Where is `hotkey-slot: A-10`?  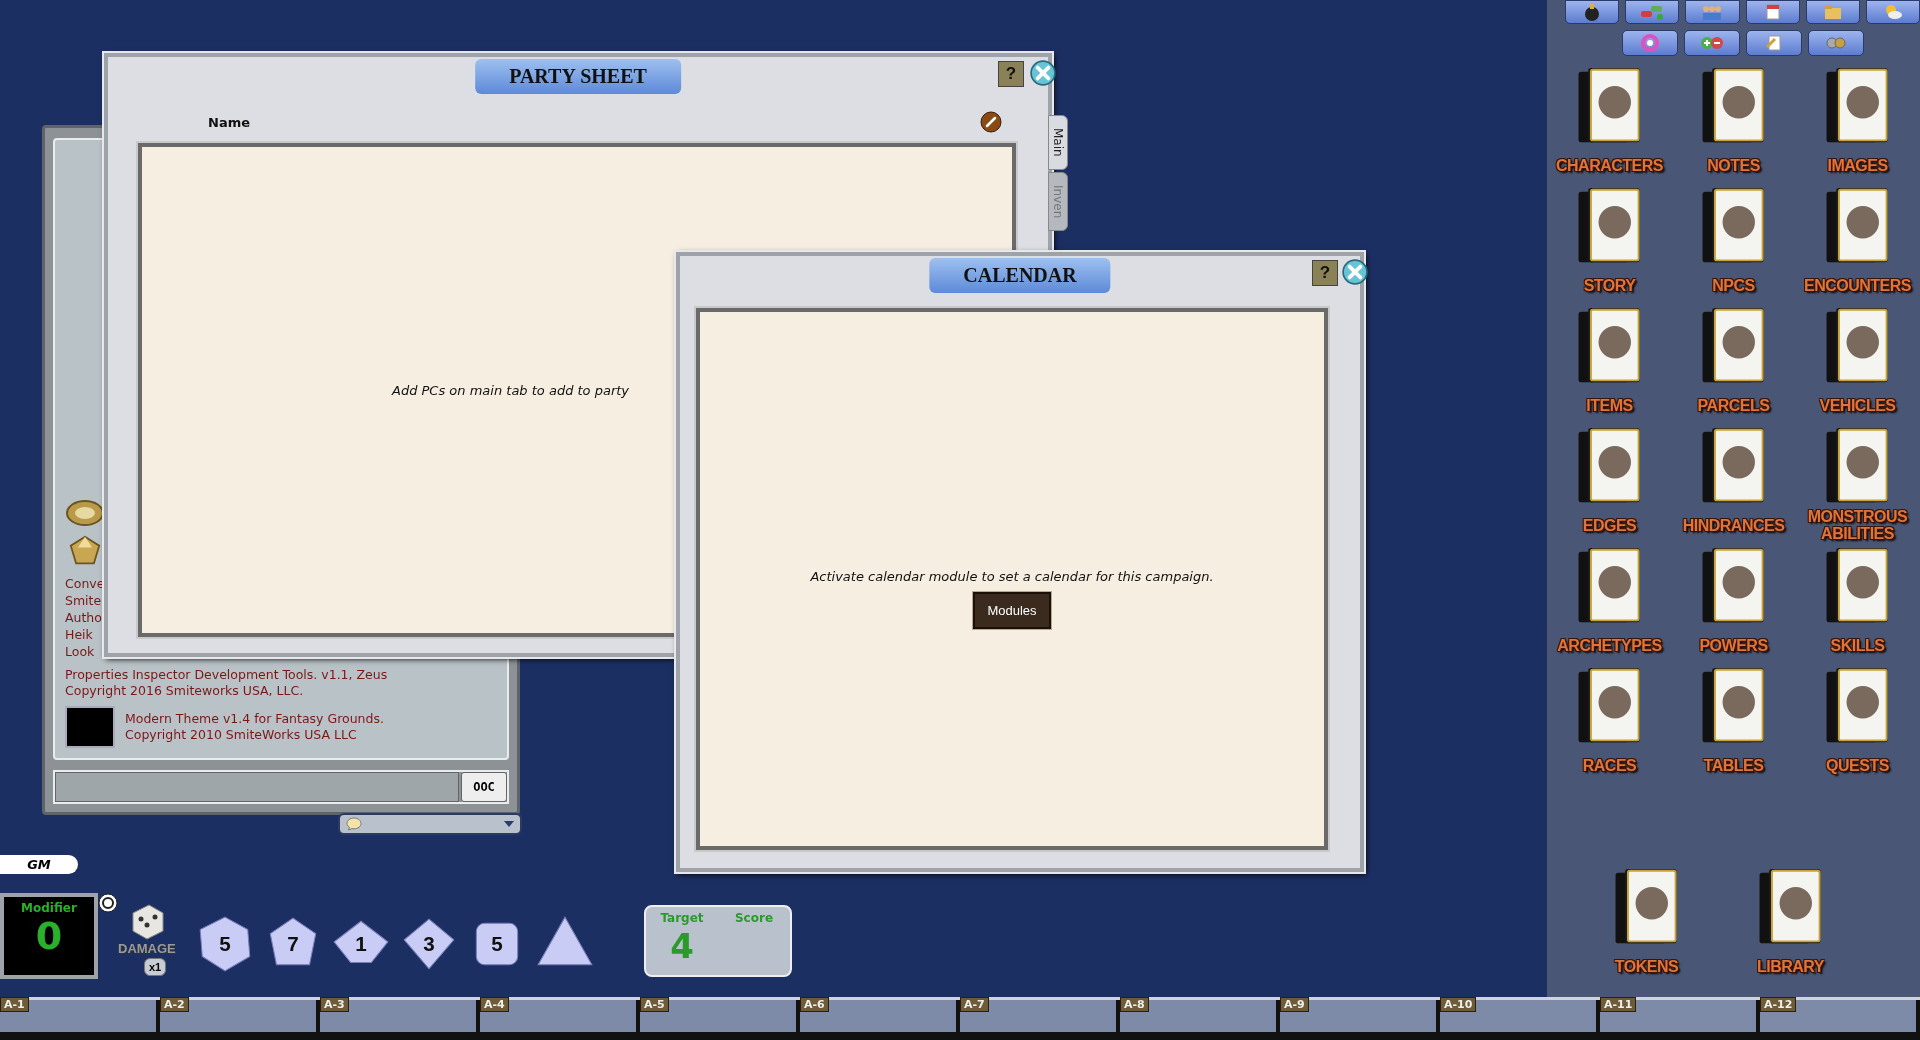 hotkey-slot: A-10 is located at coordinates (1520, 1016).